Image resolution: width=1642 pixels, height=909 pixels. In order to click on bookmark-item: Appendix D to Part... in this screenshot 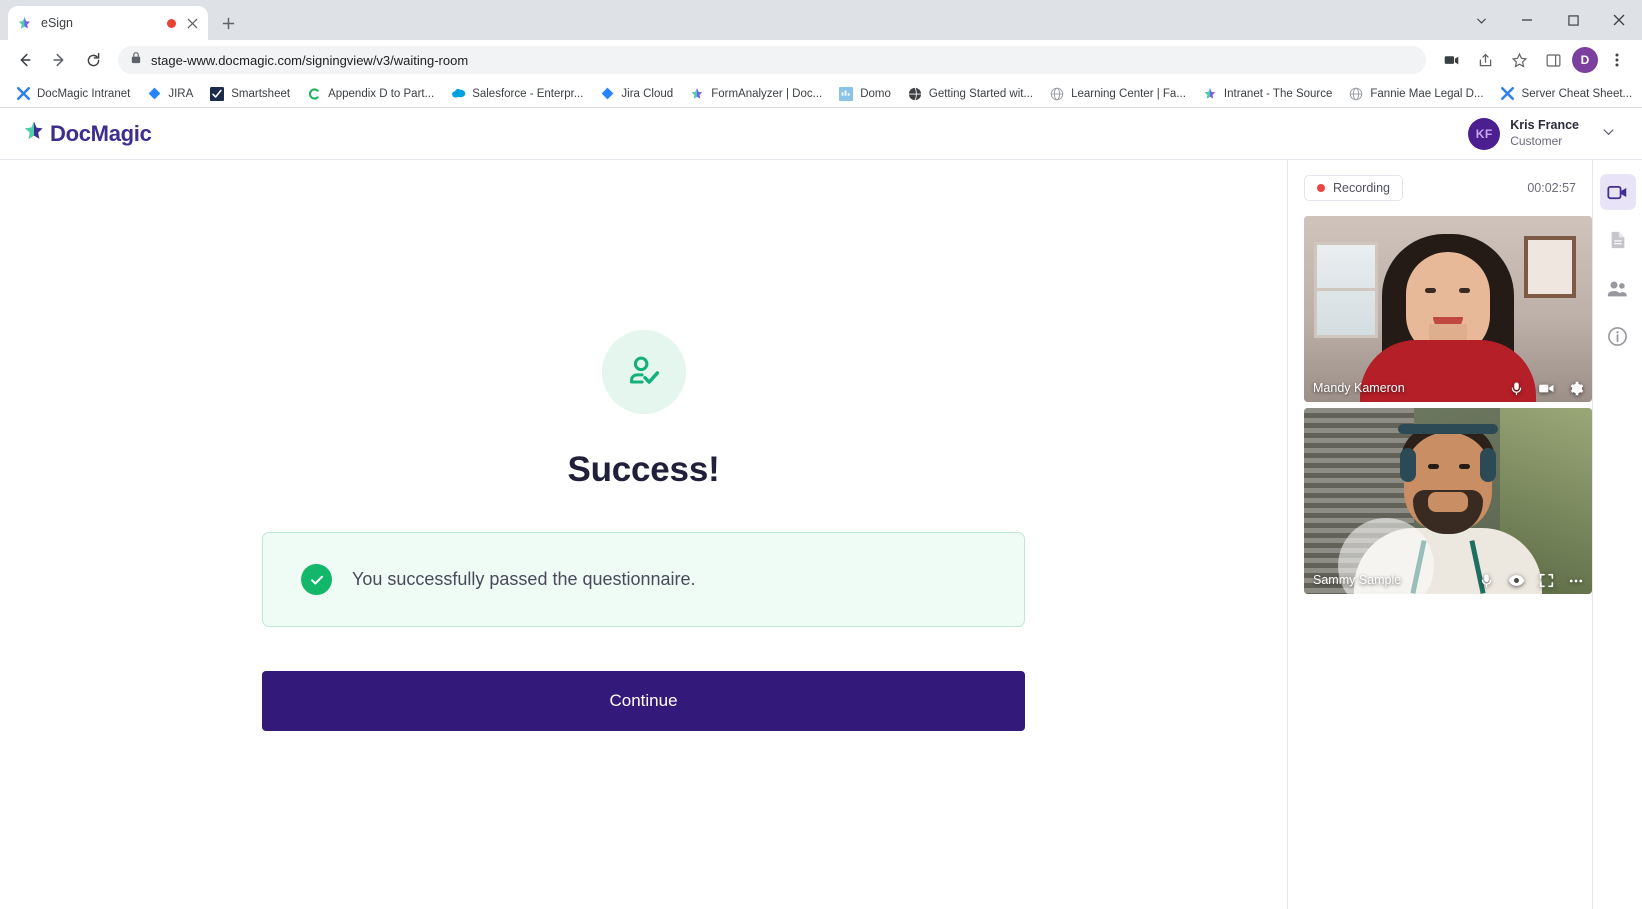, I will do `click(370, 94)`.